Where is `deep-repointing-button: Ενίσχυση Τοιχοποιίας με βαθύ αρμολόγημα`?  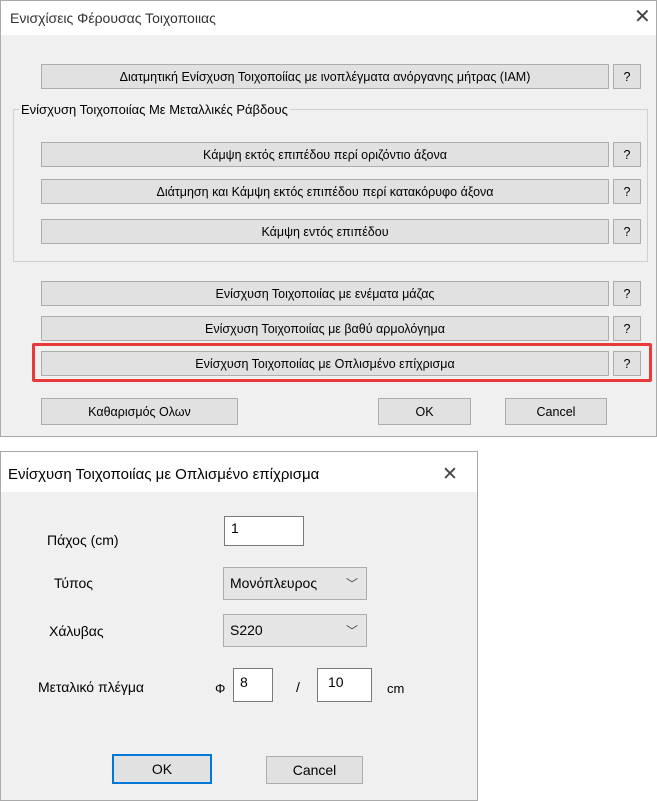
deep-repointing-button: Ενίσχυση Τοιχοποιίας με βαθύ αρμολόγημα is located at coordinates (325, 328).